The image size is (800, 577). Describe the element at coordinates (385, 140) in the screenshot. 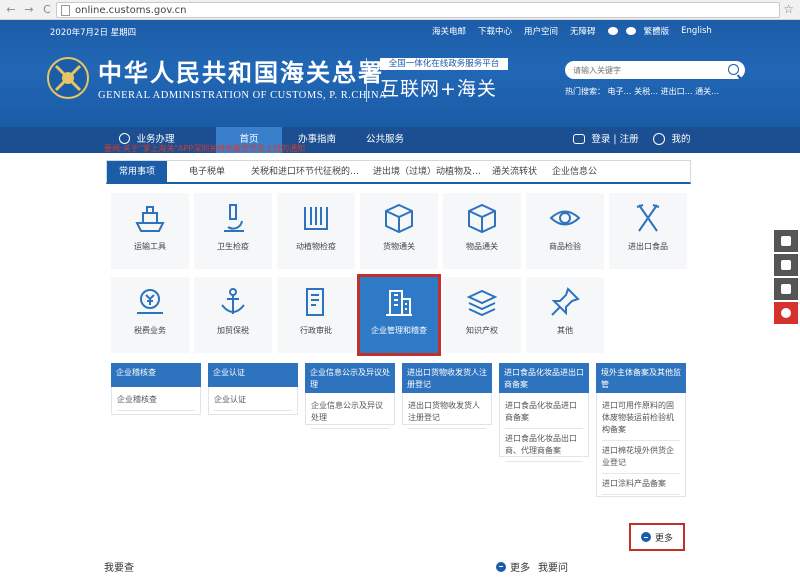

I see `nav-public-service: 公共服务` at that location.